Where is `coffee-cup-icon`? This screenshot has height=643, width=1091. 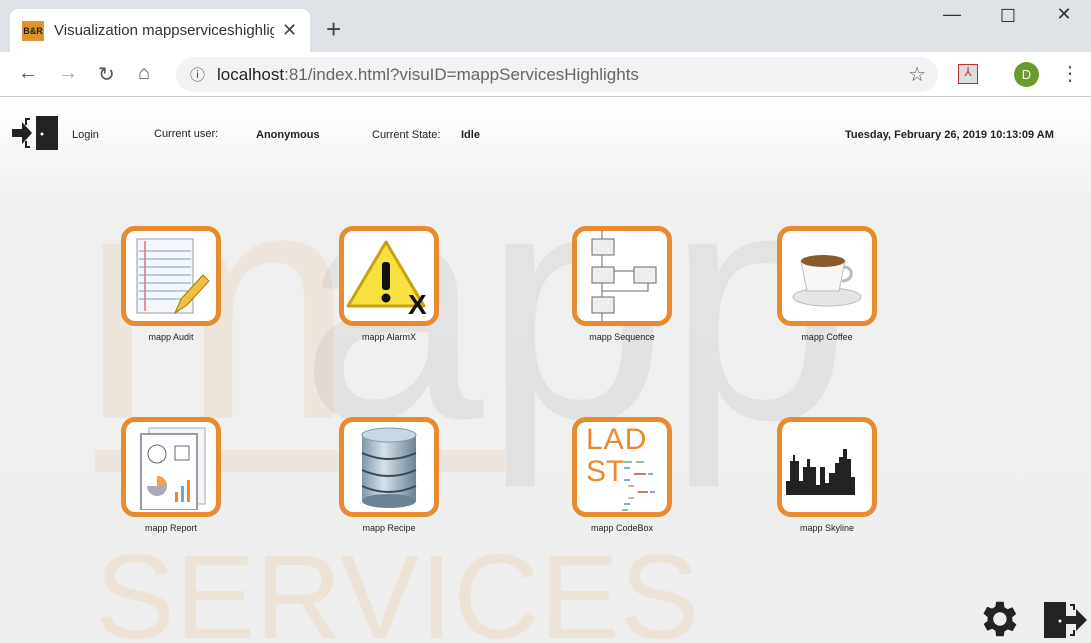 coffee-cup-icon is located at coordinates (827, 281).